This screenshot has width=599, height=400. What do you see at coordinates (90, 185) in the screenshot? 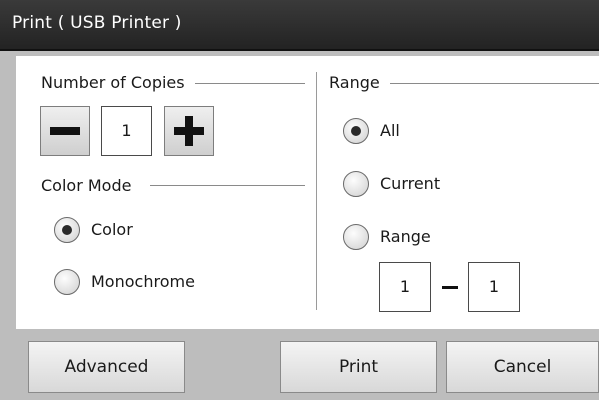
I see `color-mode-group-label: Color Mode` at bounding box center [90, 185].